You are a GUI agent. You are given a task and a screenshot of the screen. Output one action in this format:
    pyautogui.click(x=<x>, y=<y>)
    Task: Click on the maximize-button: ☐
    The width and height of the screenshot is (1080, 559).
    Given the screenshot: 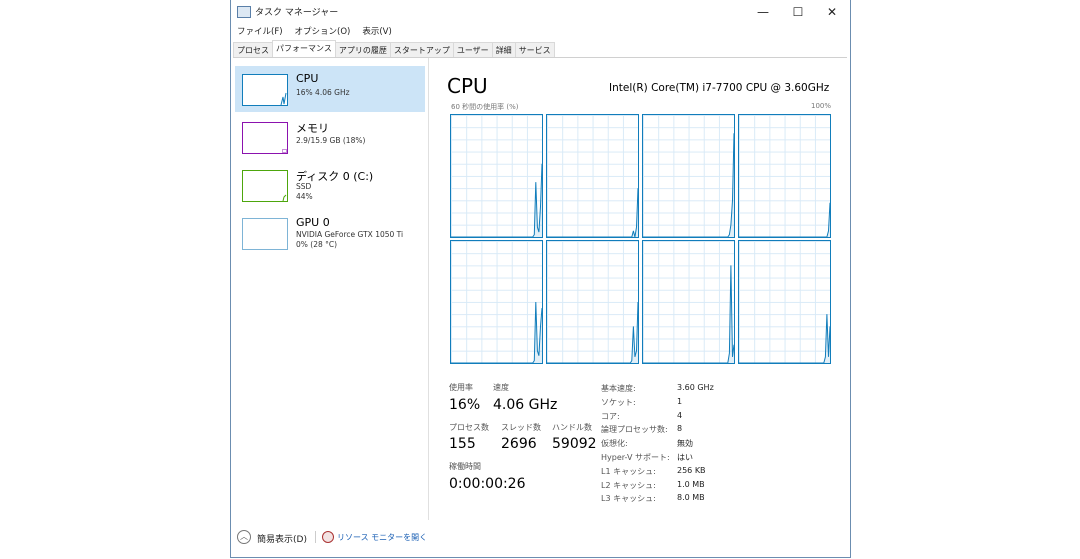 What is the action you would take?
    pyautogui.click(x=798, y=12)
    